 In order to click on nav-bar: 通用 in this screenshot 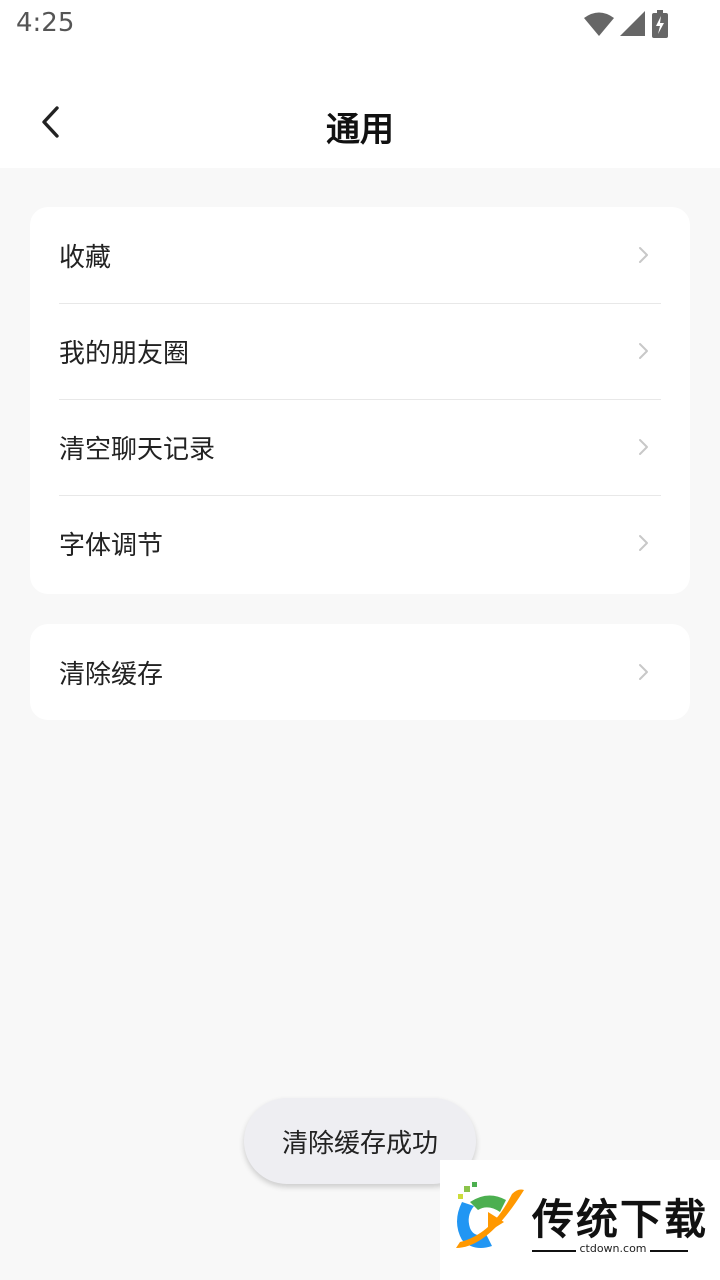, I will do `click(360, 110)`.